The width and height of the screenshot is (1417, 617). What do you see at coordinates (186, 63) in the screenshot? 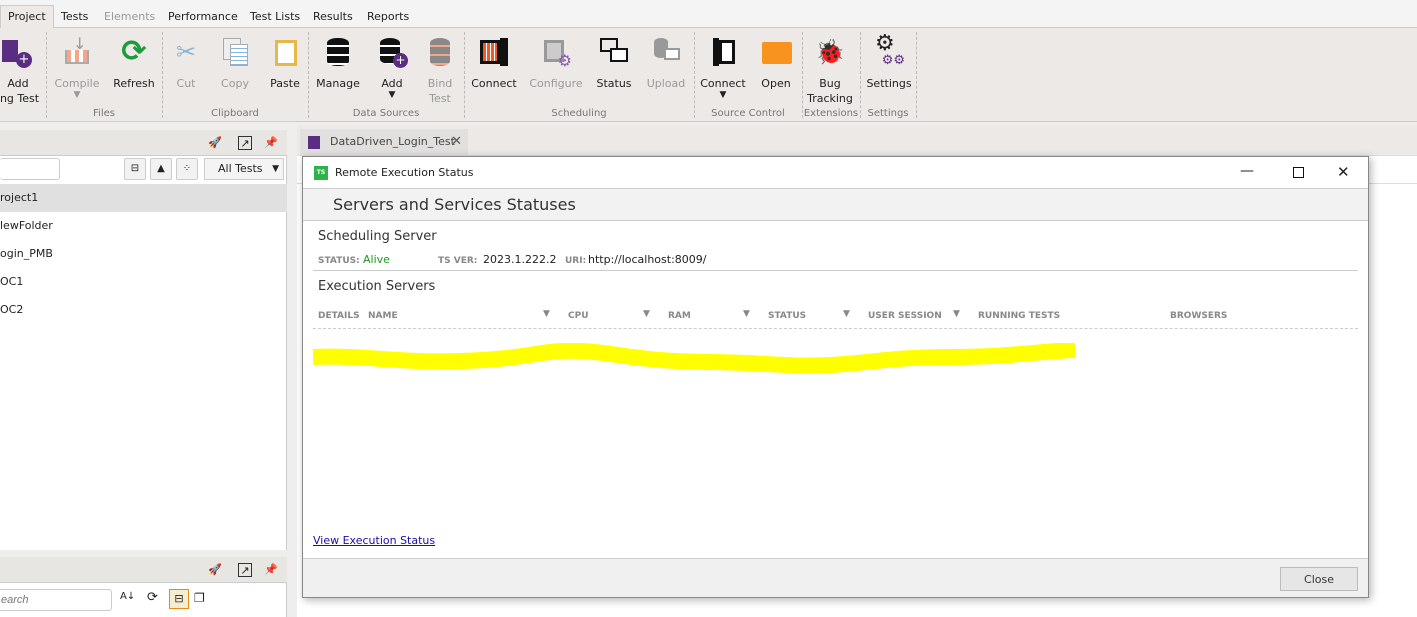
I see `cut-button: ✂ Cut` at bounding box center [186, 63].